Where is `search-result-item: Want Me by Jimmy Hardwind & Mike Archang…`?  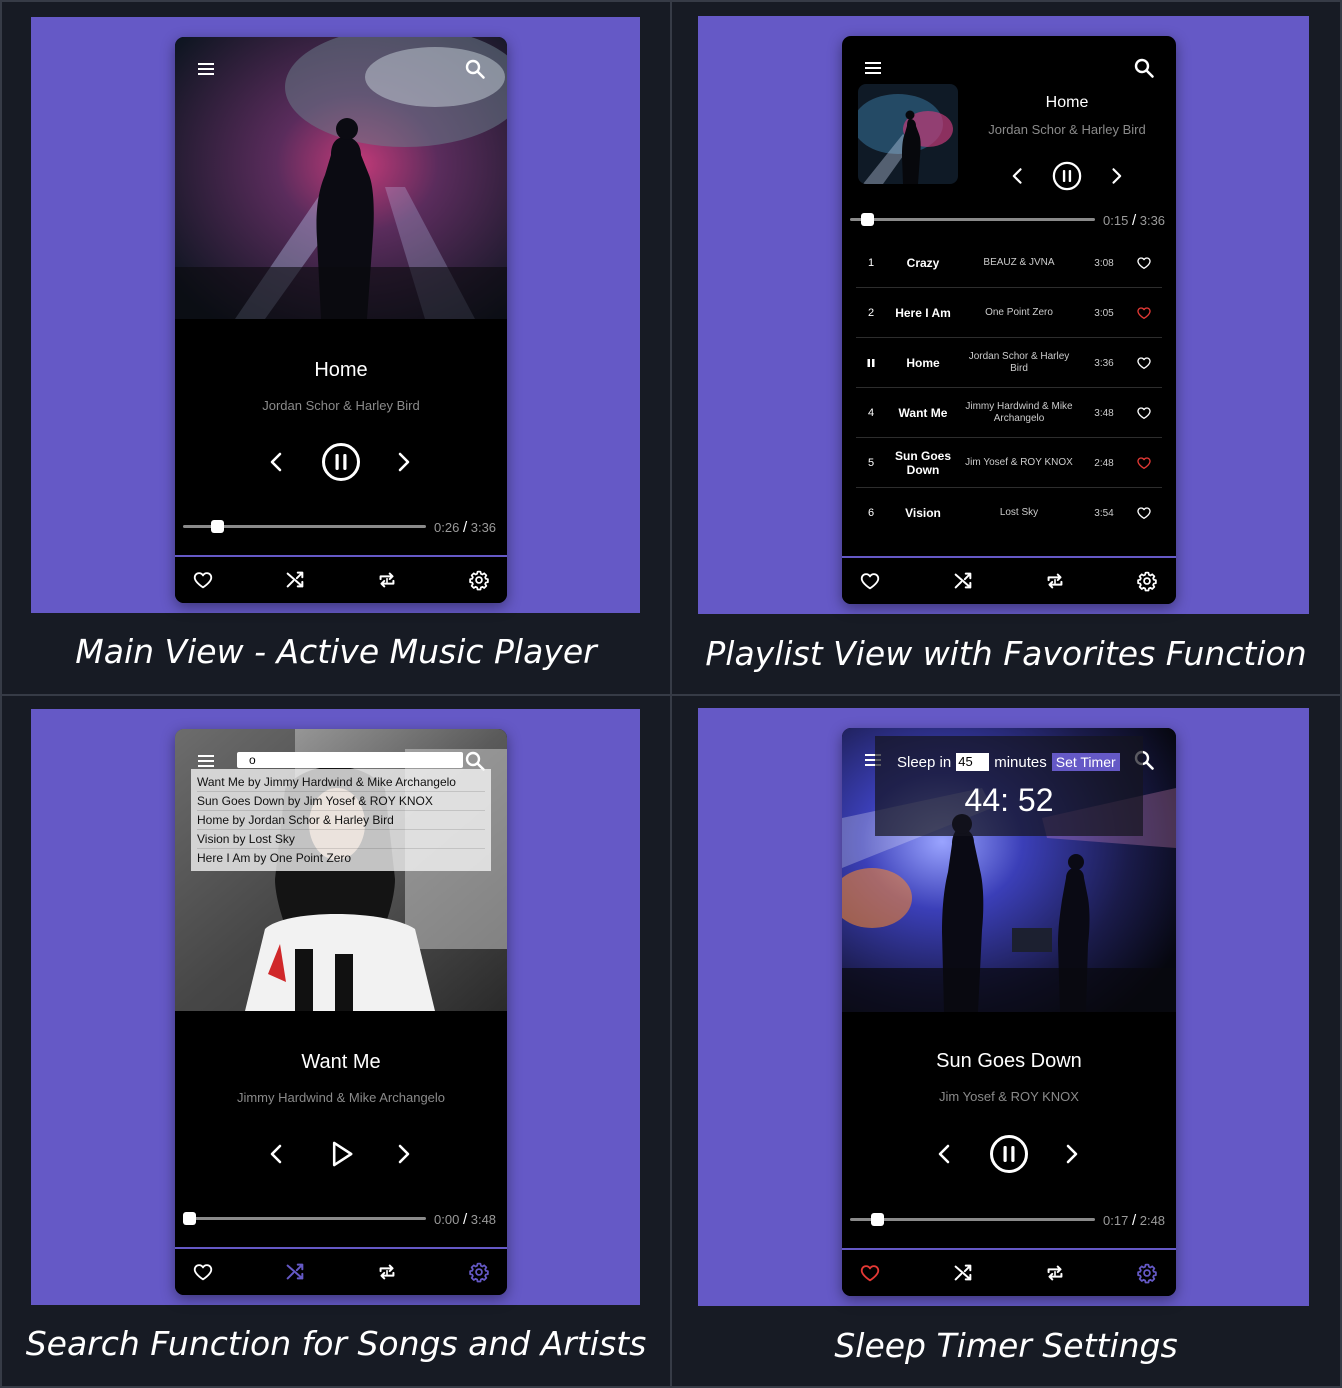 search-result-item: Want Me by Jimmy Hardwind & Mike Archang… is located at coordinates (341, 782).